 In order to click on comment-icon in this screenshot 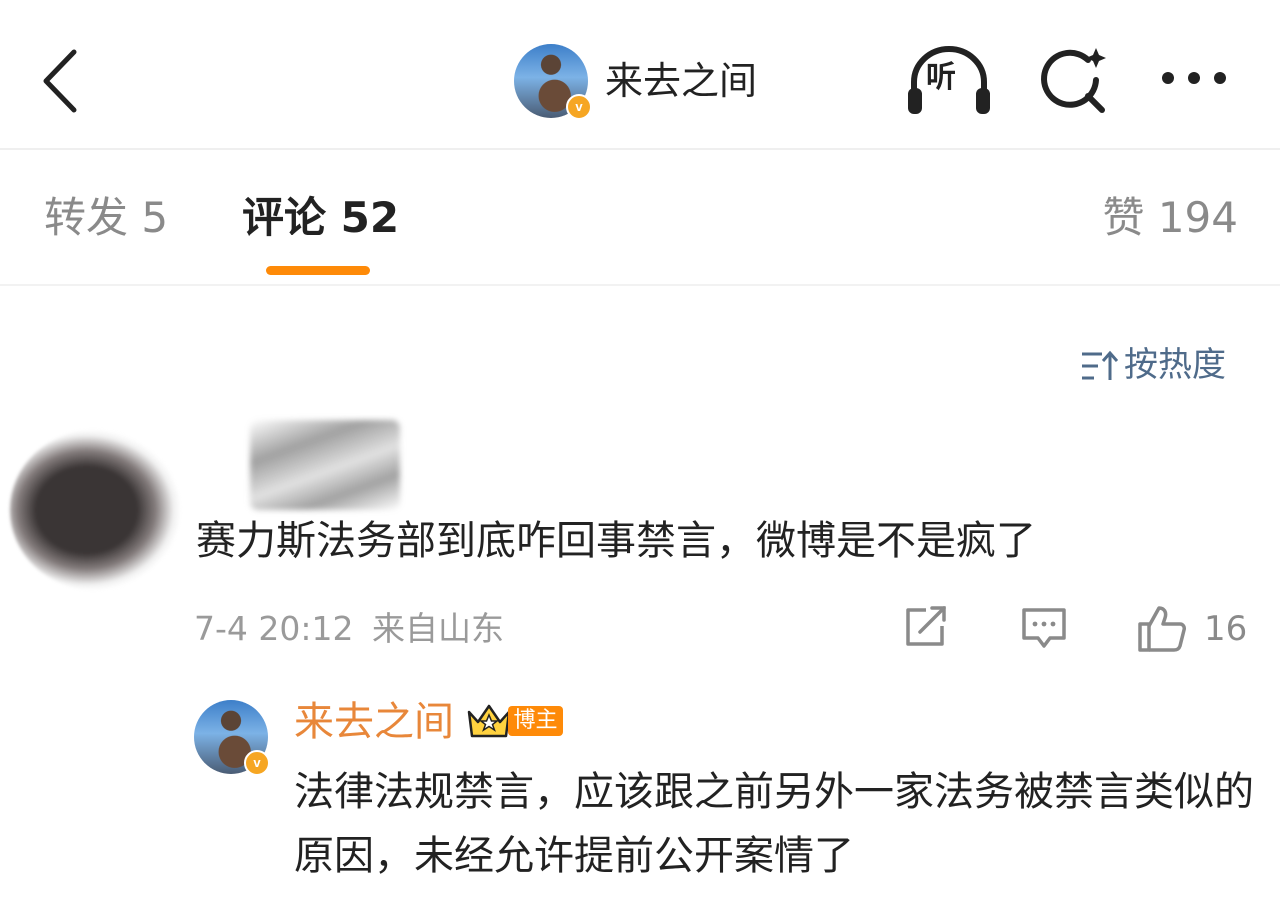, I will do `click(1044, 628)`.